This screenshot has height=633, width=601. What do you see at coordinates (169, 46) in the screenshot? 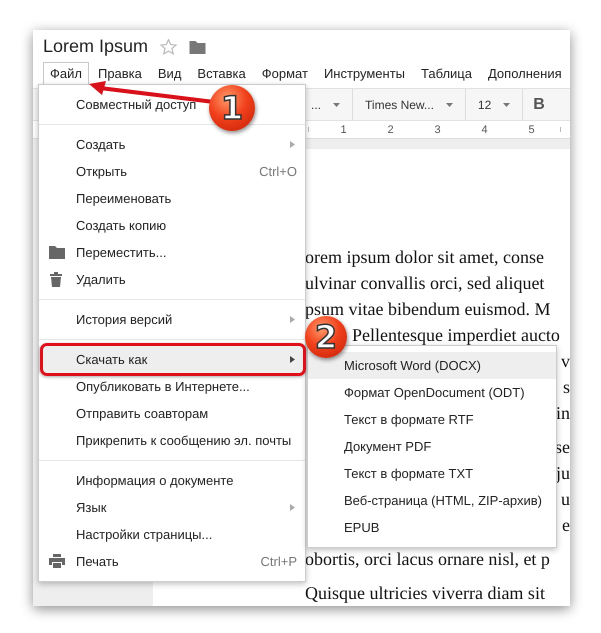
I see `star-icon` at bounding box center [169, 46].